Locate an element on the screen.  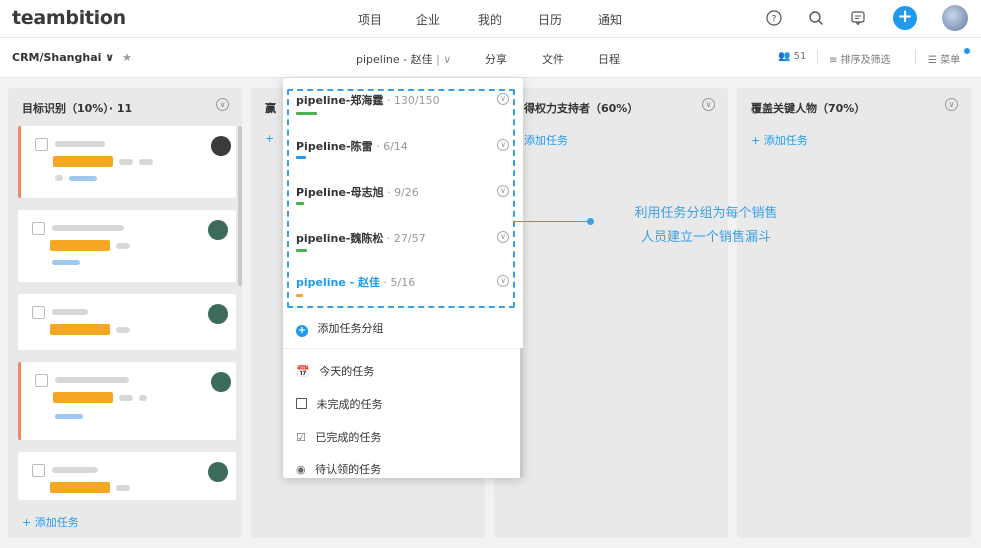
star-icon: ★ is located at coordinates (127, 57).